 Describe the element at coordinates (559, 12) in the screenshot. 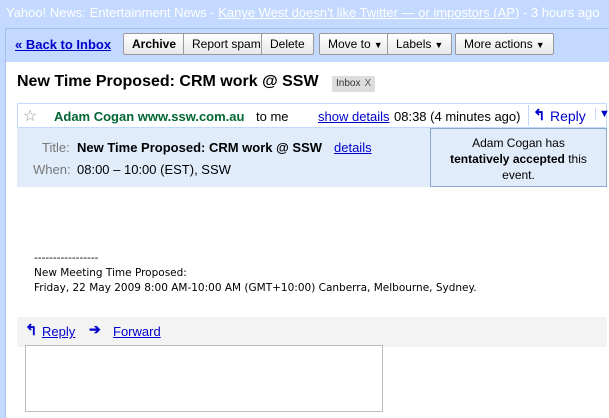

I see `news-suffix: - 3 hours ago` at that location.